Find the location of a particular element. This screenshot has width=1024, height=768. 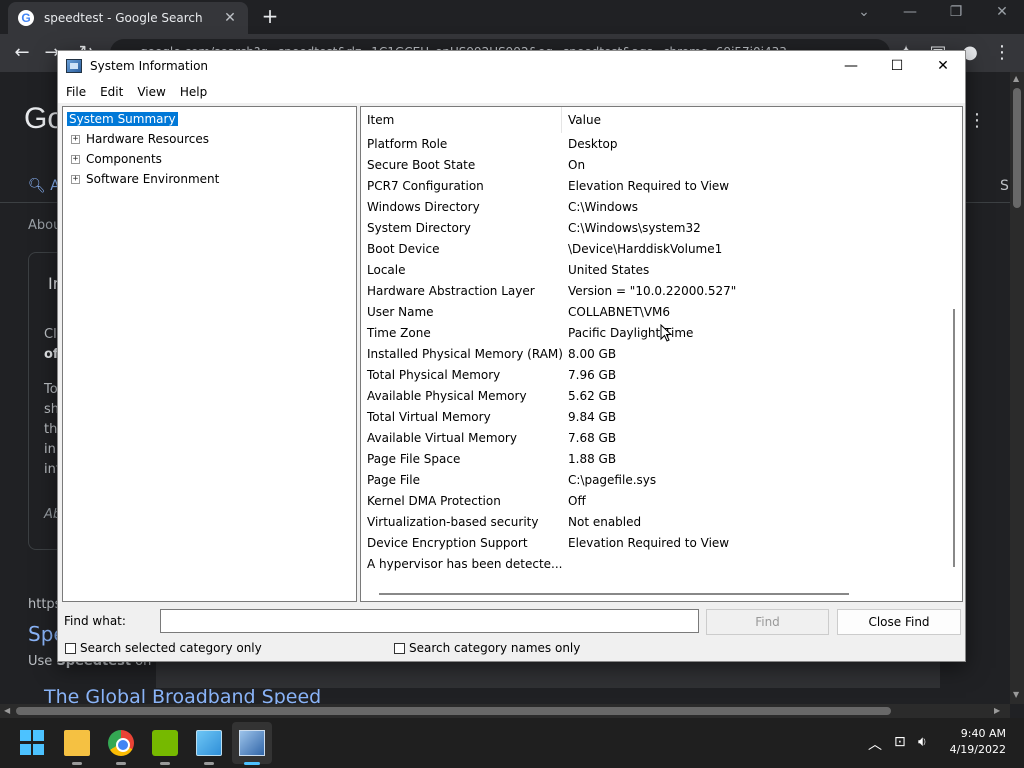

option-label: Search category names only is located at coordinates (495, 648).